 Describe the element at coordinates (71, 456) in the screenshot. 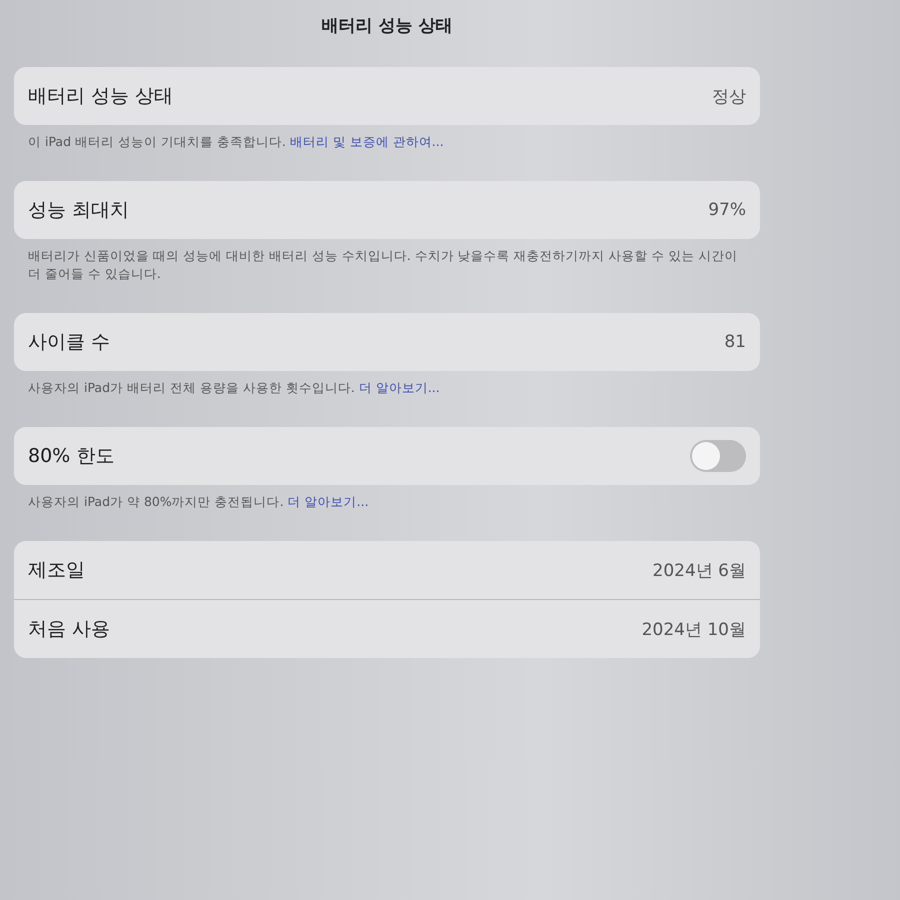

I see `row-label: 80% 한도` at that location.